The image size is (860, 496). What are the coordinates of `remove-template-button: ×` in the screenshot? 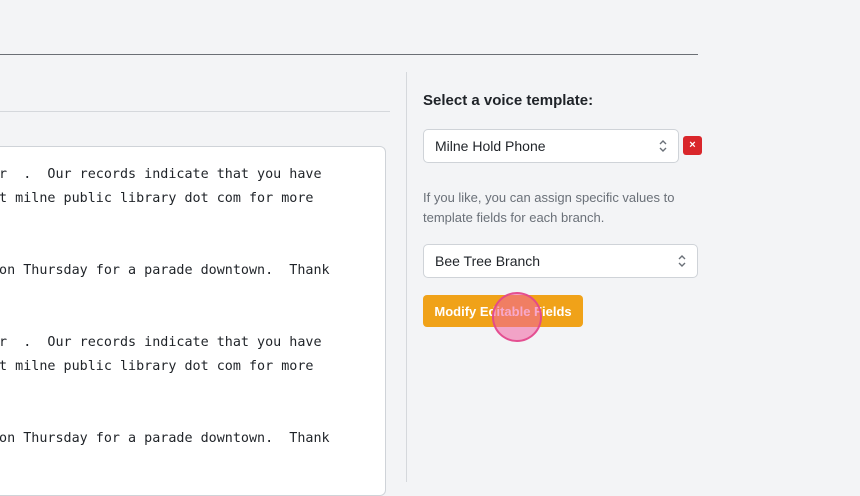 It's located at (692, 145).